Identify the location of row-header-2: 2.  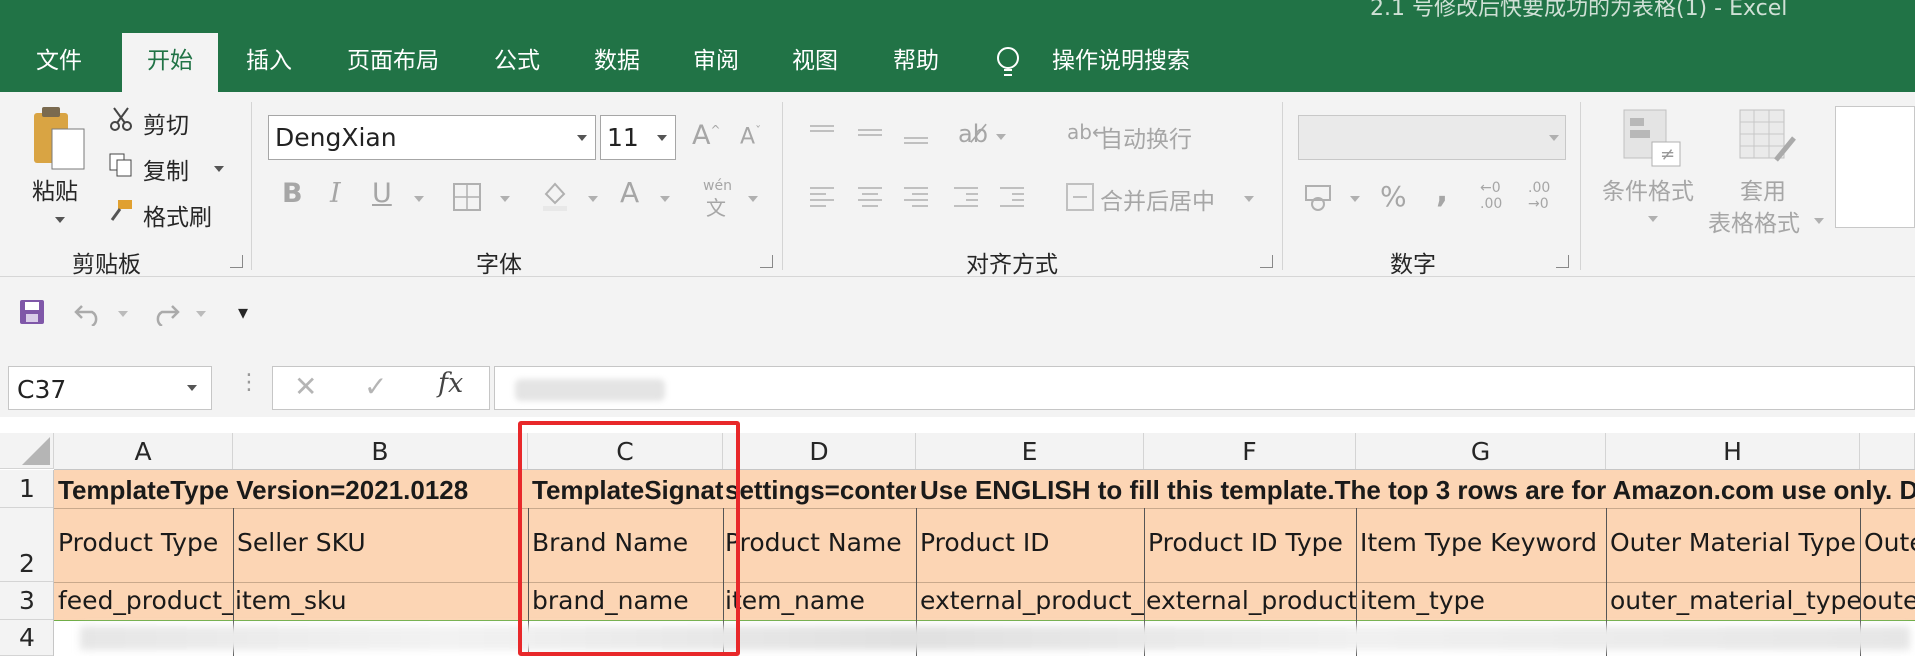
(27, 545).